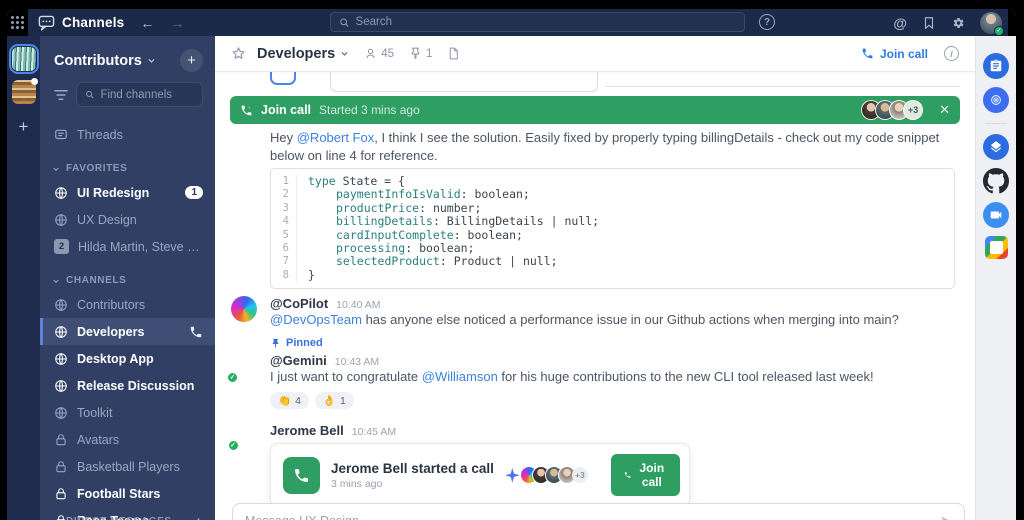 The height and width of the screenshot is (520, 1024). Describe the element at coordinates (61, 134) in the screenshot. I see `threads-icon` at that location.